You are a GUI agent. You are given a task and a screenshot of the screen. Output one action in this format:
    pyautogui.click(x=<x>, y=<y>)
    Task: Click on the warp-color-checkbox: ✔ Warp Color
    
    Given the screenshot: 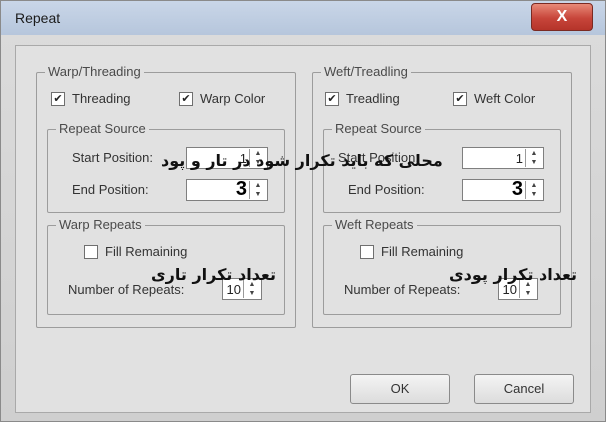 What is the action you would take?
    pyautogui.click(x=222, y=98)
    